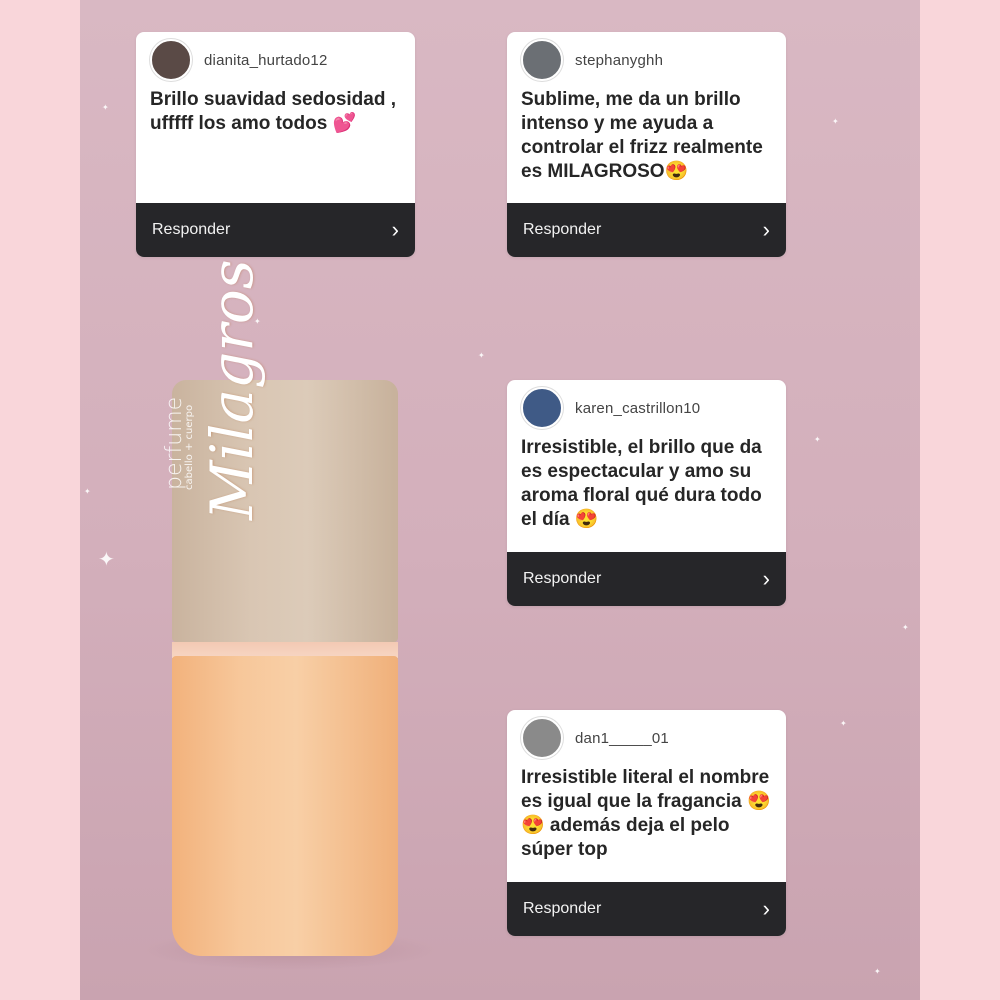 This screenshot has width=1000, height=1000. What do you see at coordinates (232, 389) in the screenshot?
I see `product-brand: Milagros` at bounding box center [232, 389].